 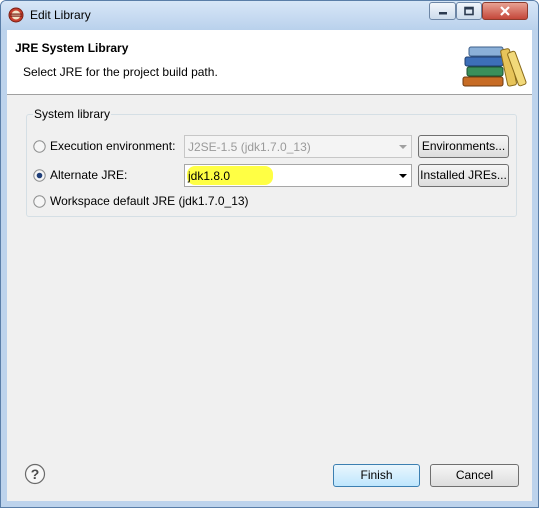 I want to click on title-bar: Edit Library, so click(x=269, y=15).